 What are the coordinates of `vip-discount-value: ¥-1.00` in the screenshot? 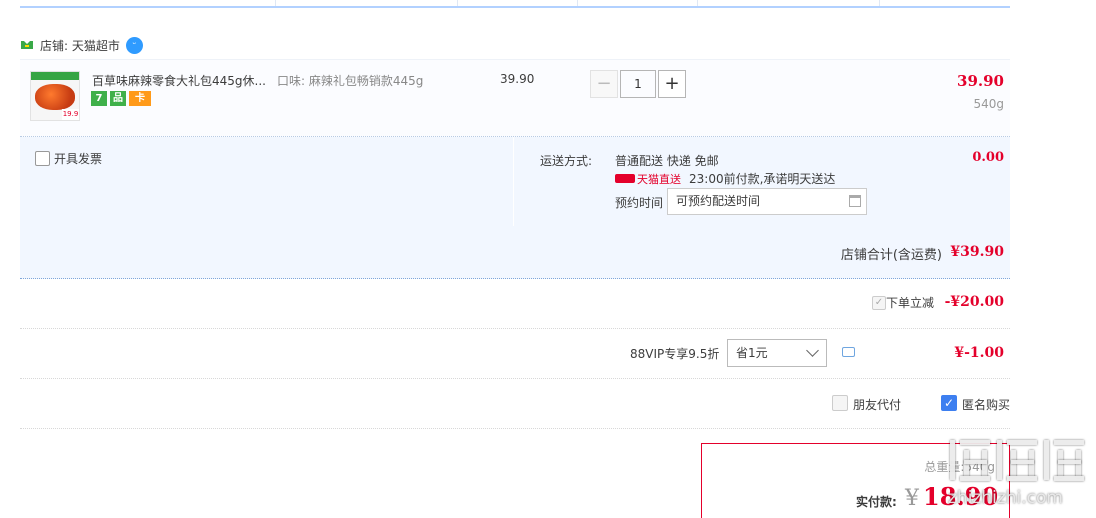 It's located at (979, 353).